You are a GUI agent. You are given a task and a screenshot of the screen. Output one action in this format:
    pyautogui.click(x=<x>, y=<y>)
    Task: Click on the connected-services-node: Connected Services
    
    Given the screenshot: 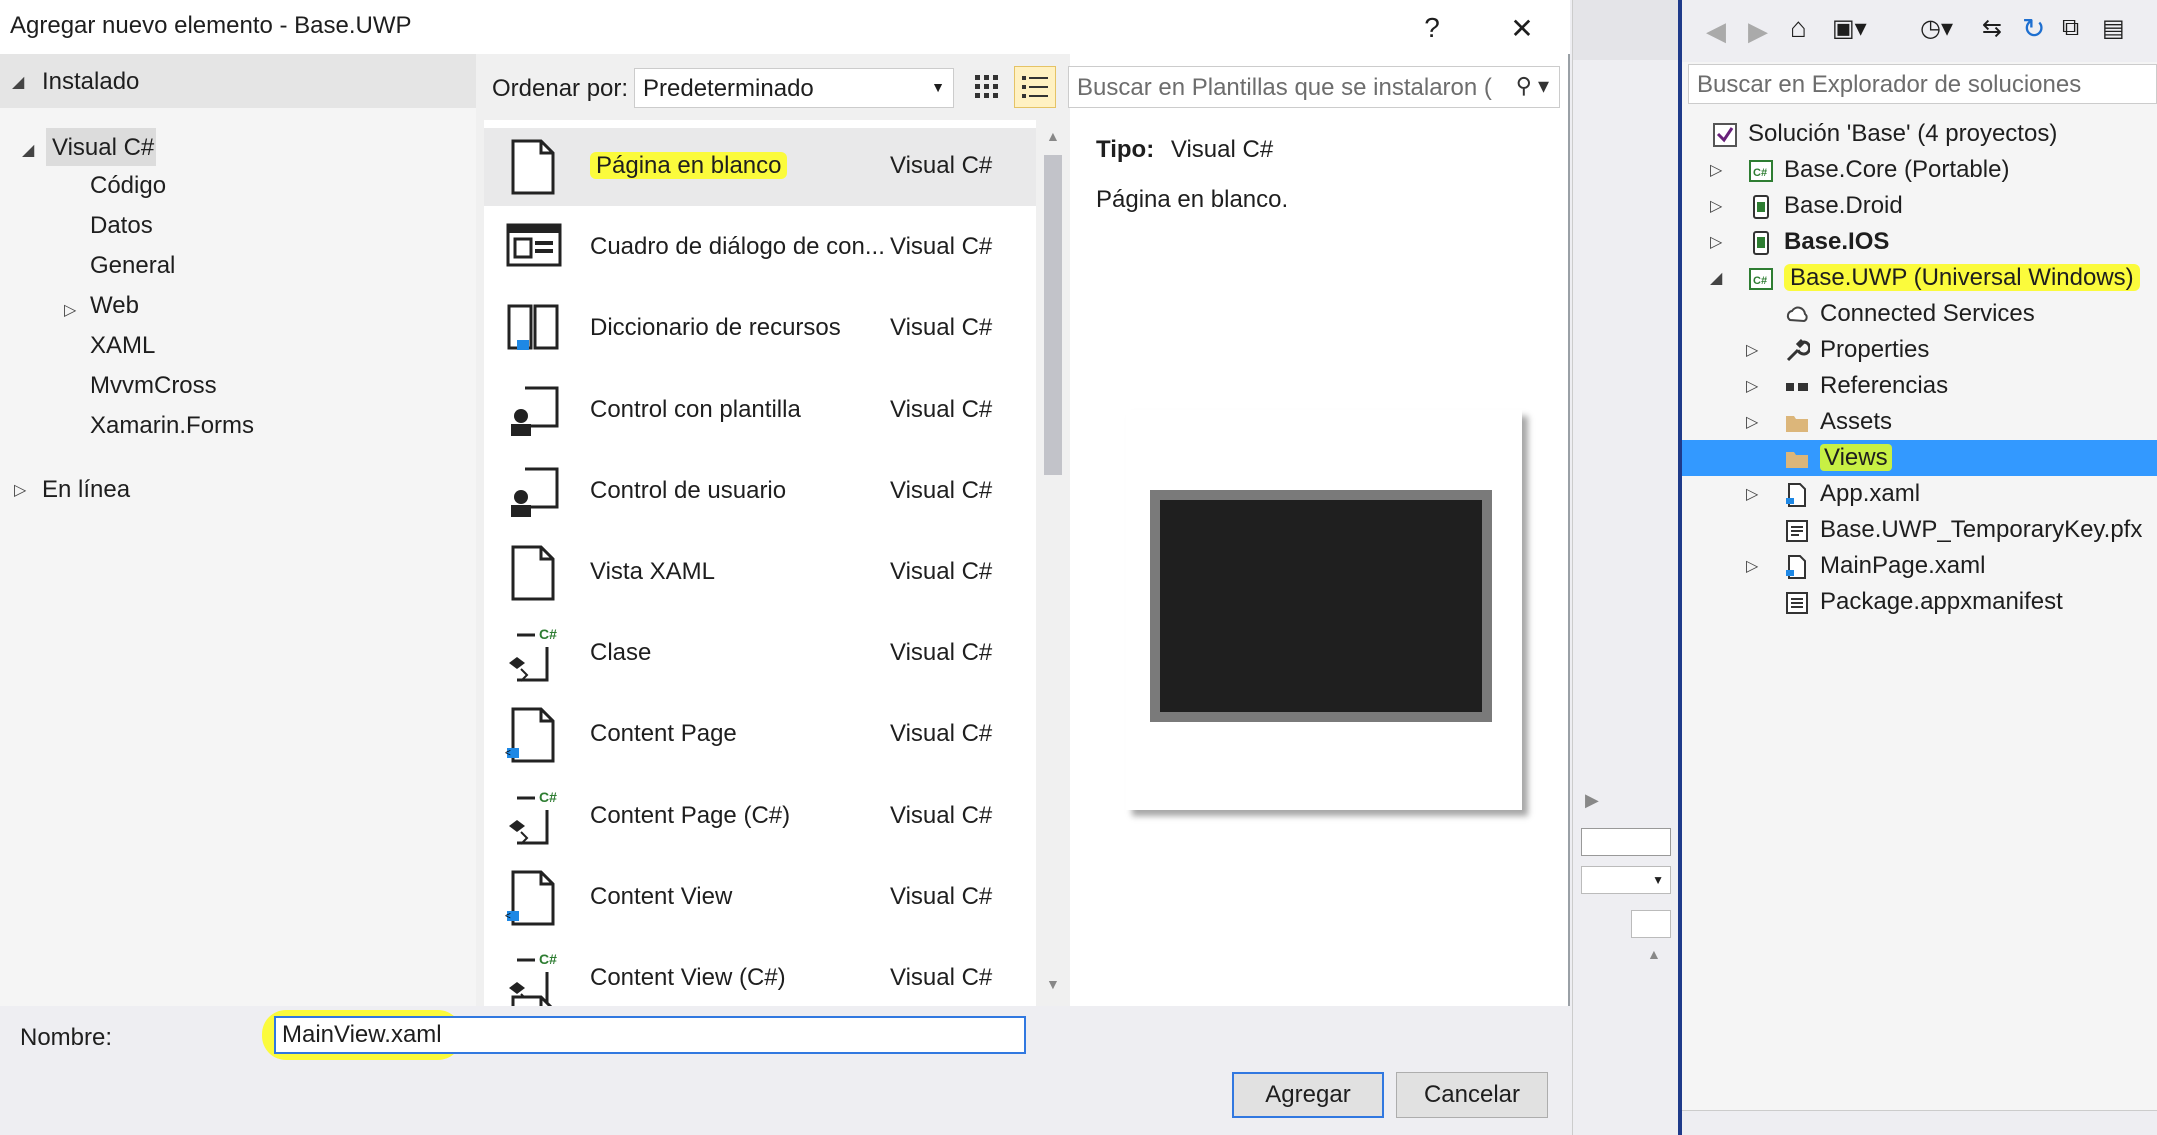 What is the action you would take?
    pyautogui.click(x=1919, y=314)
    